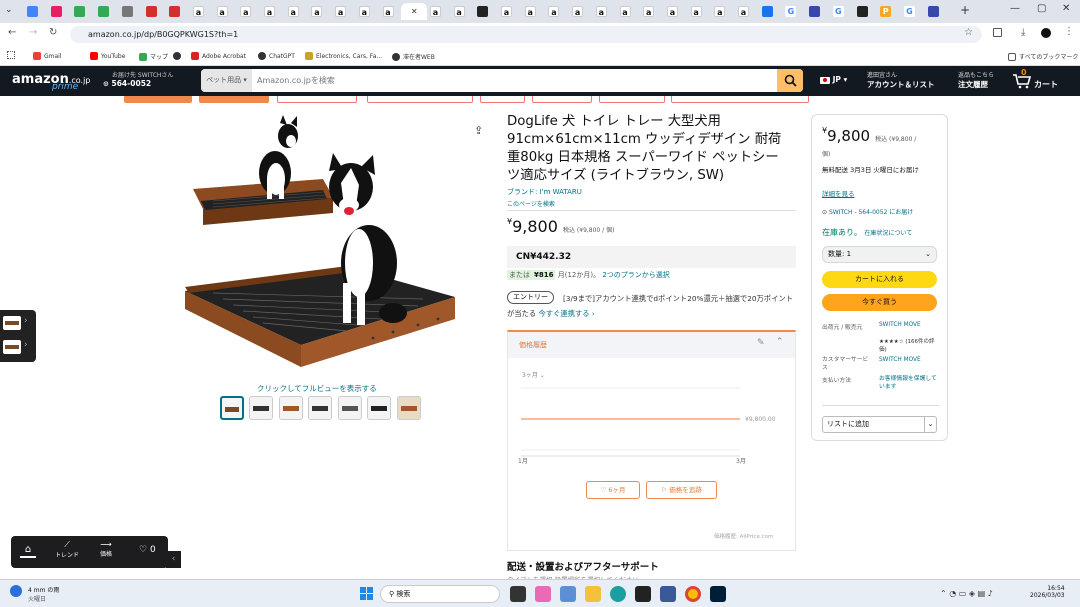  I want to click on task-view-icon, so click(518, 594).